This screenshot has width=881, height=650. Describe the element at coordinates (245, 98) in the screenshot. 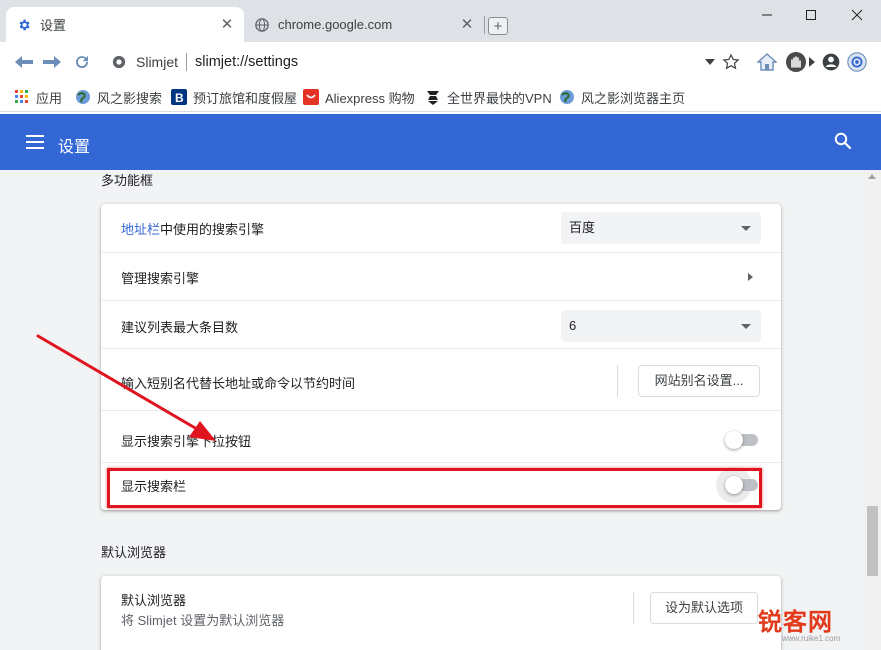

I see `bookmark-label: 预订旅馆和度假屋` at that location.